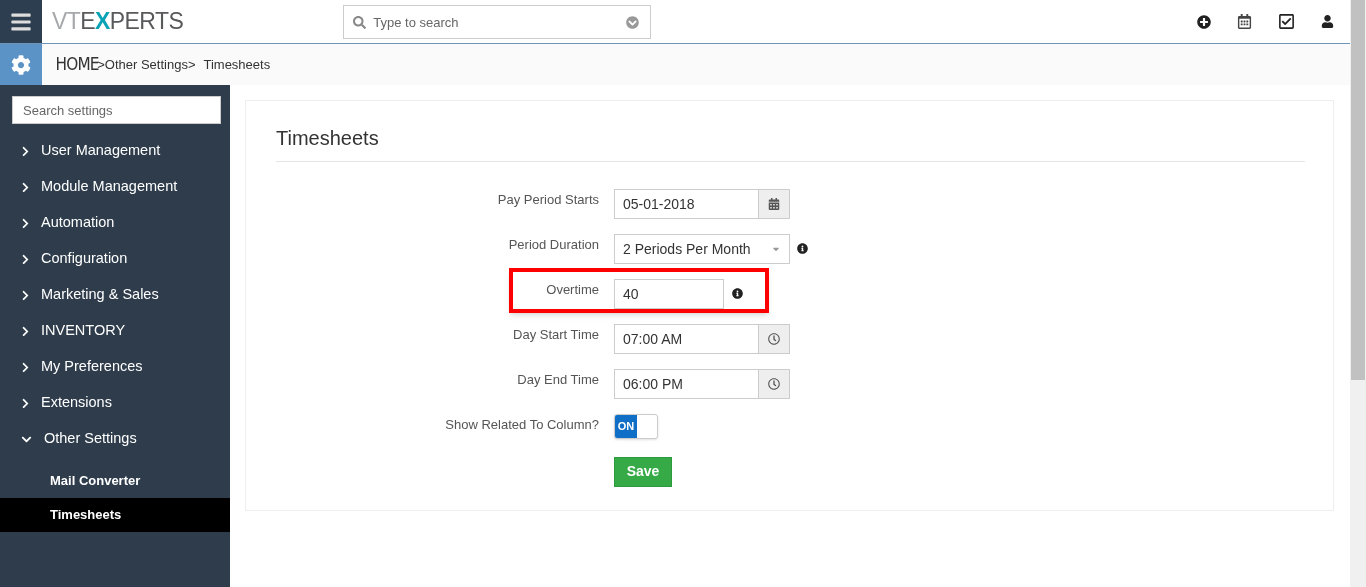  What do you see at coordinates (21, 21) in the screenshot?
I see `menu-button` at bounding box center [21, 21].